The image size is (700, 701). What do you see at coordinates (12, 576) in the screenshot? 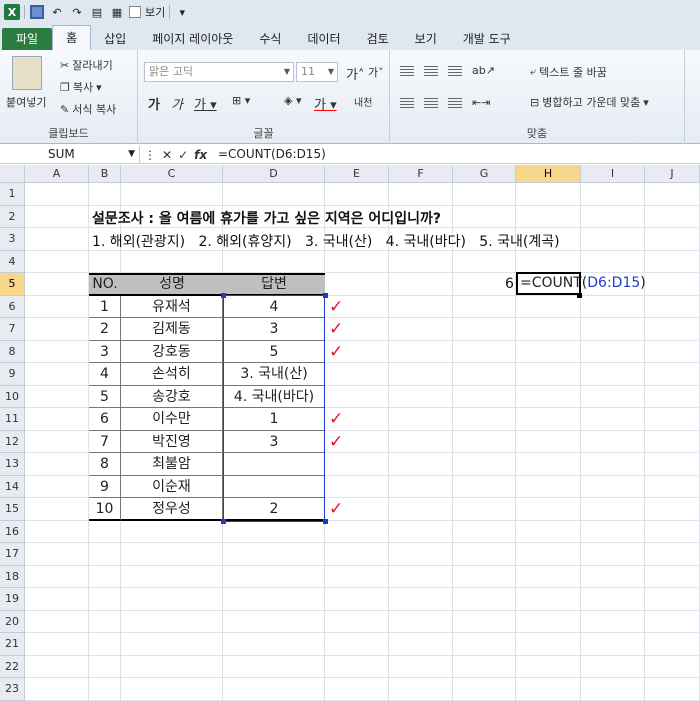
I see `row-header-18: 18` at bounding box center [12, 576].